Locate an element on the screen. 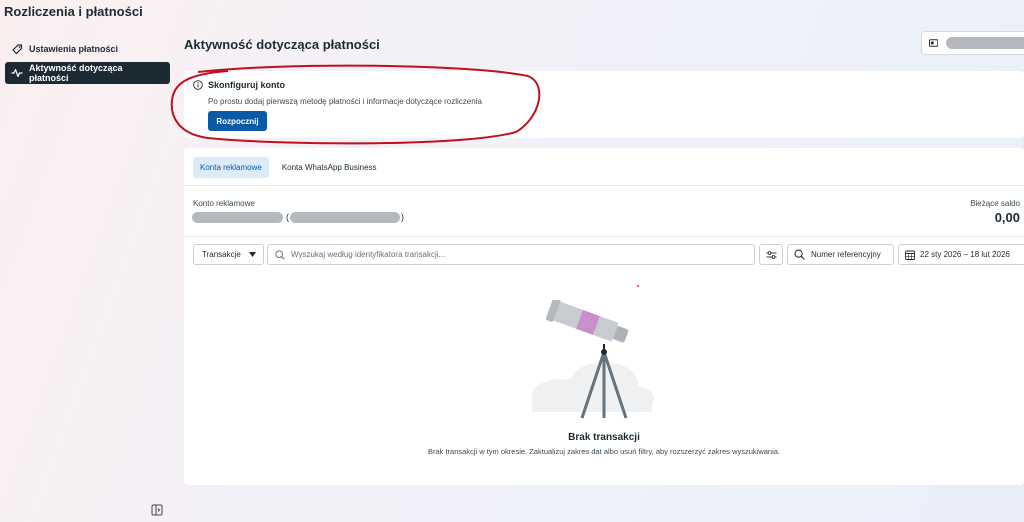 The image size is (1024, 522). account-selector is located at coordinates (972, 43).